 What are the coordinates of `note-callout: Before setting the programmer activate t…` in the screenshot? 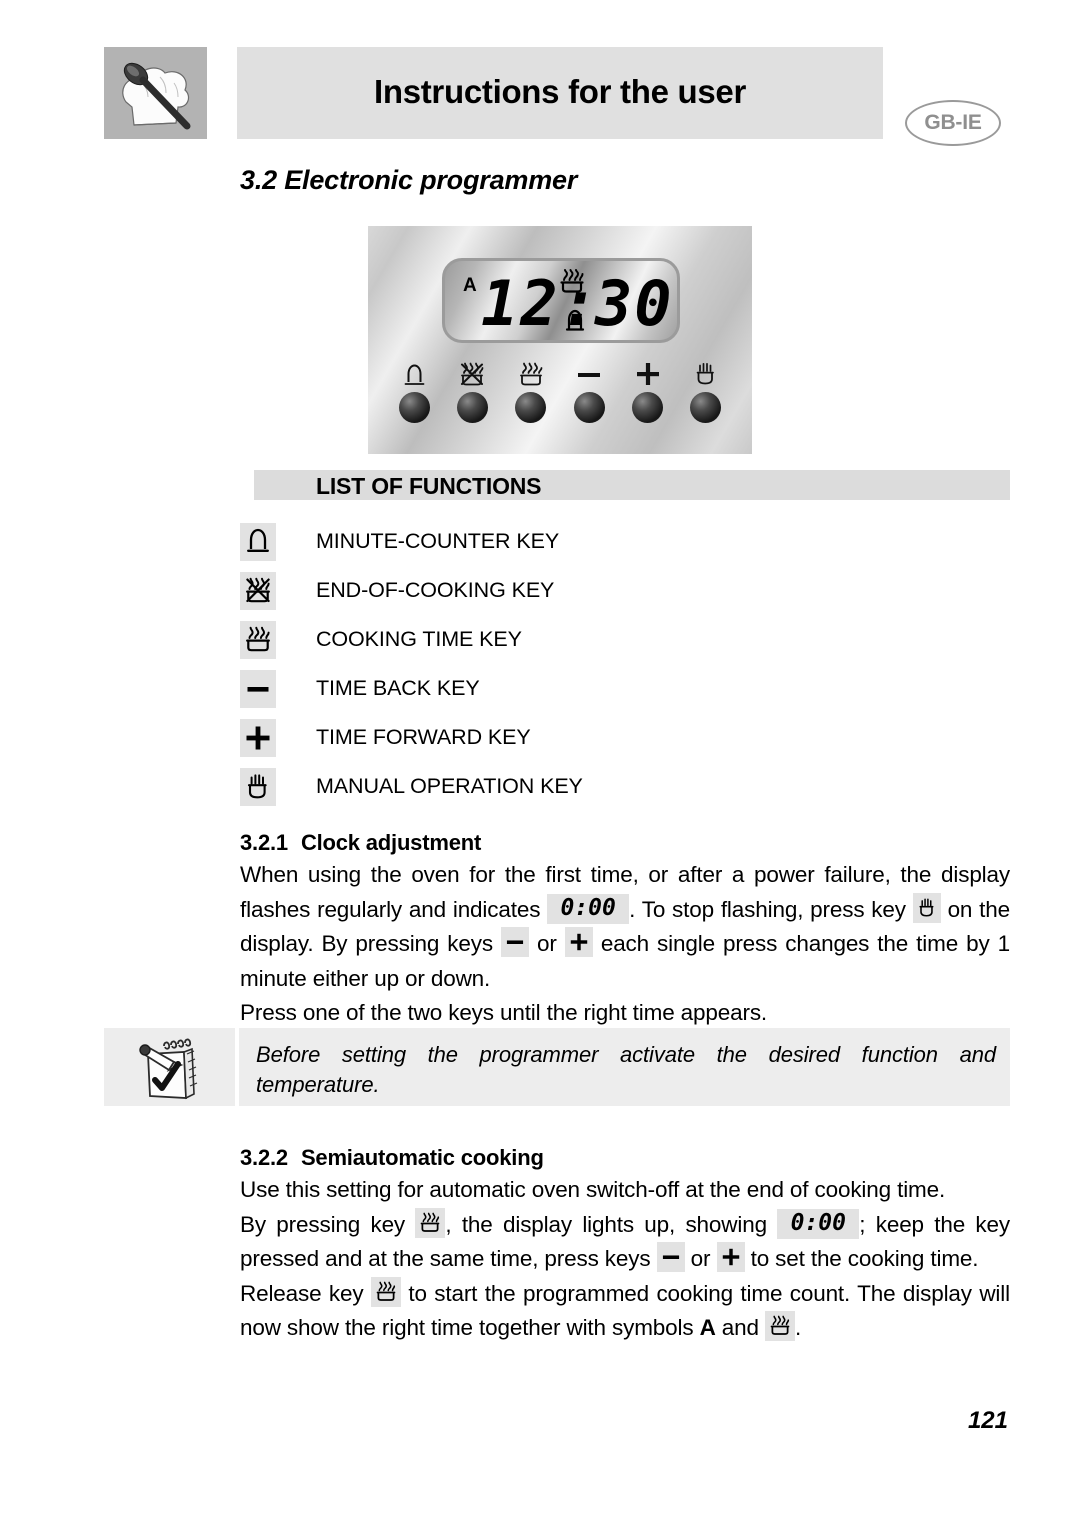 It's located at (557, 1067).